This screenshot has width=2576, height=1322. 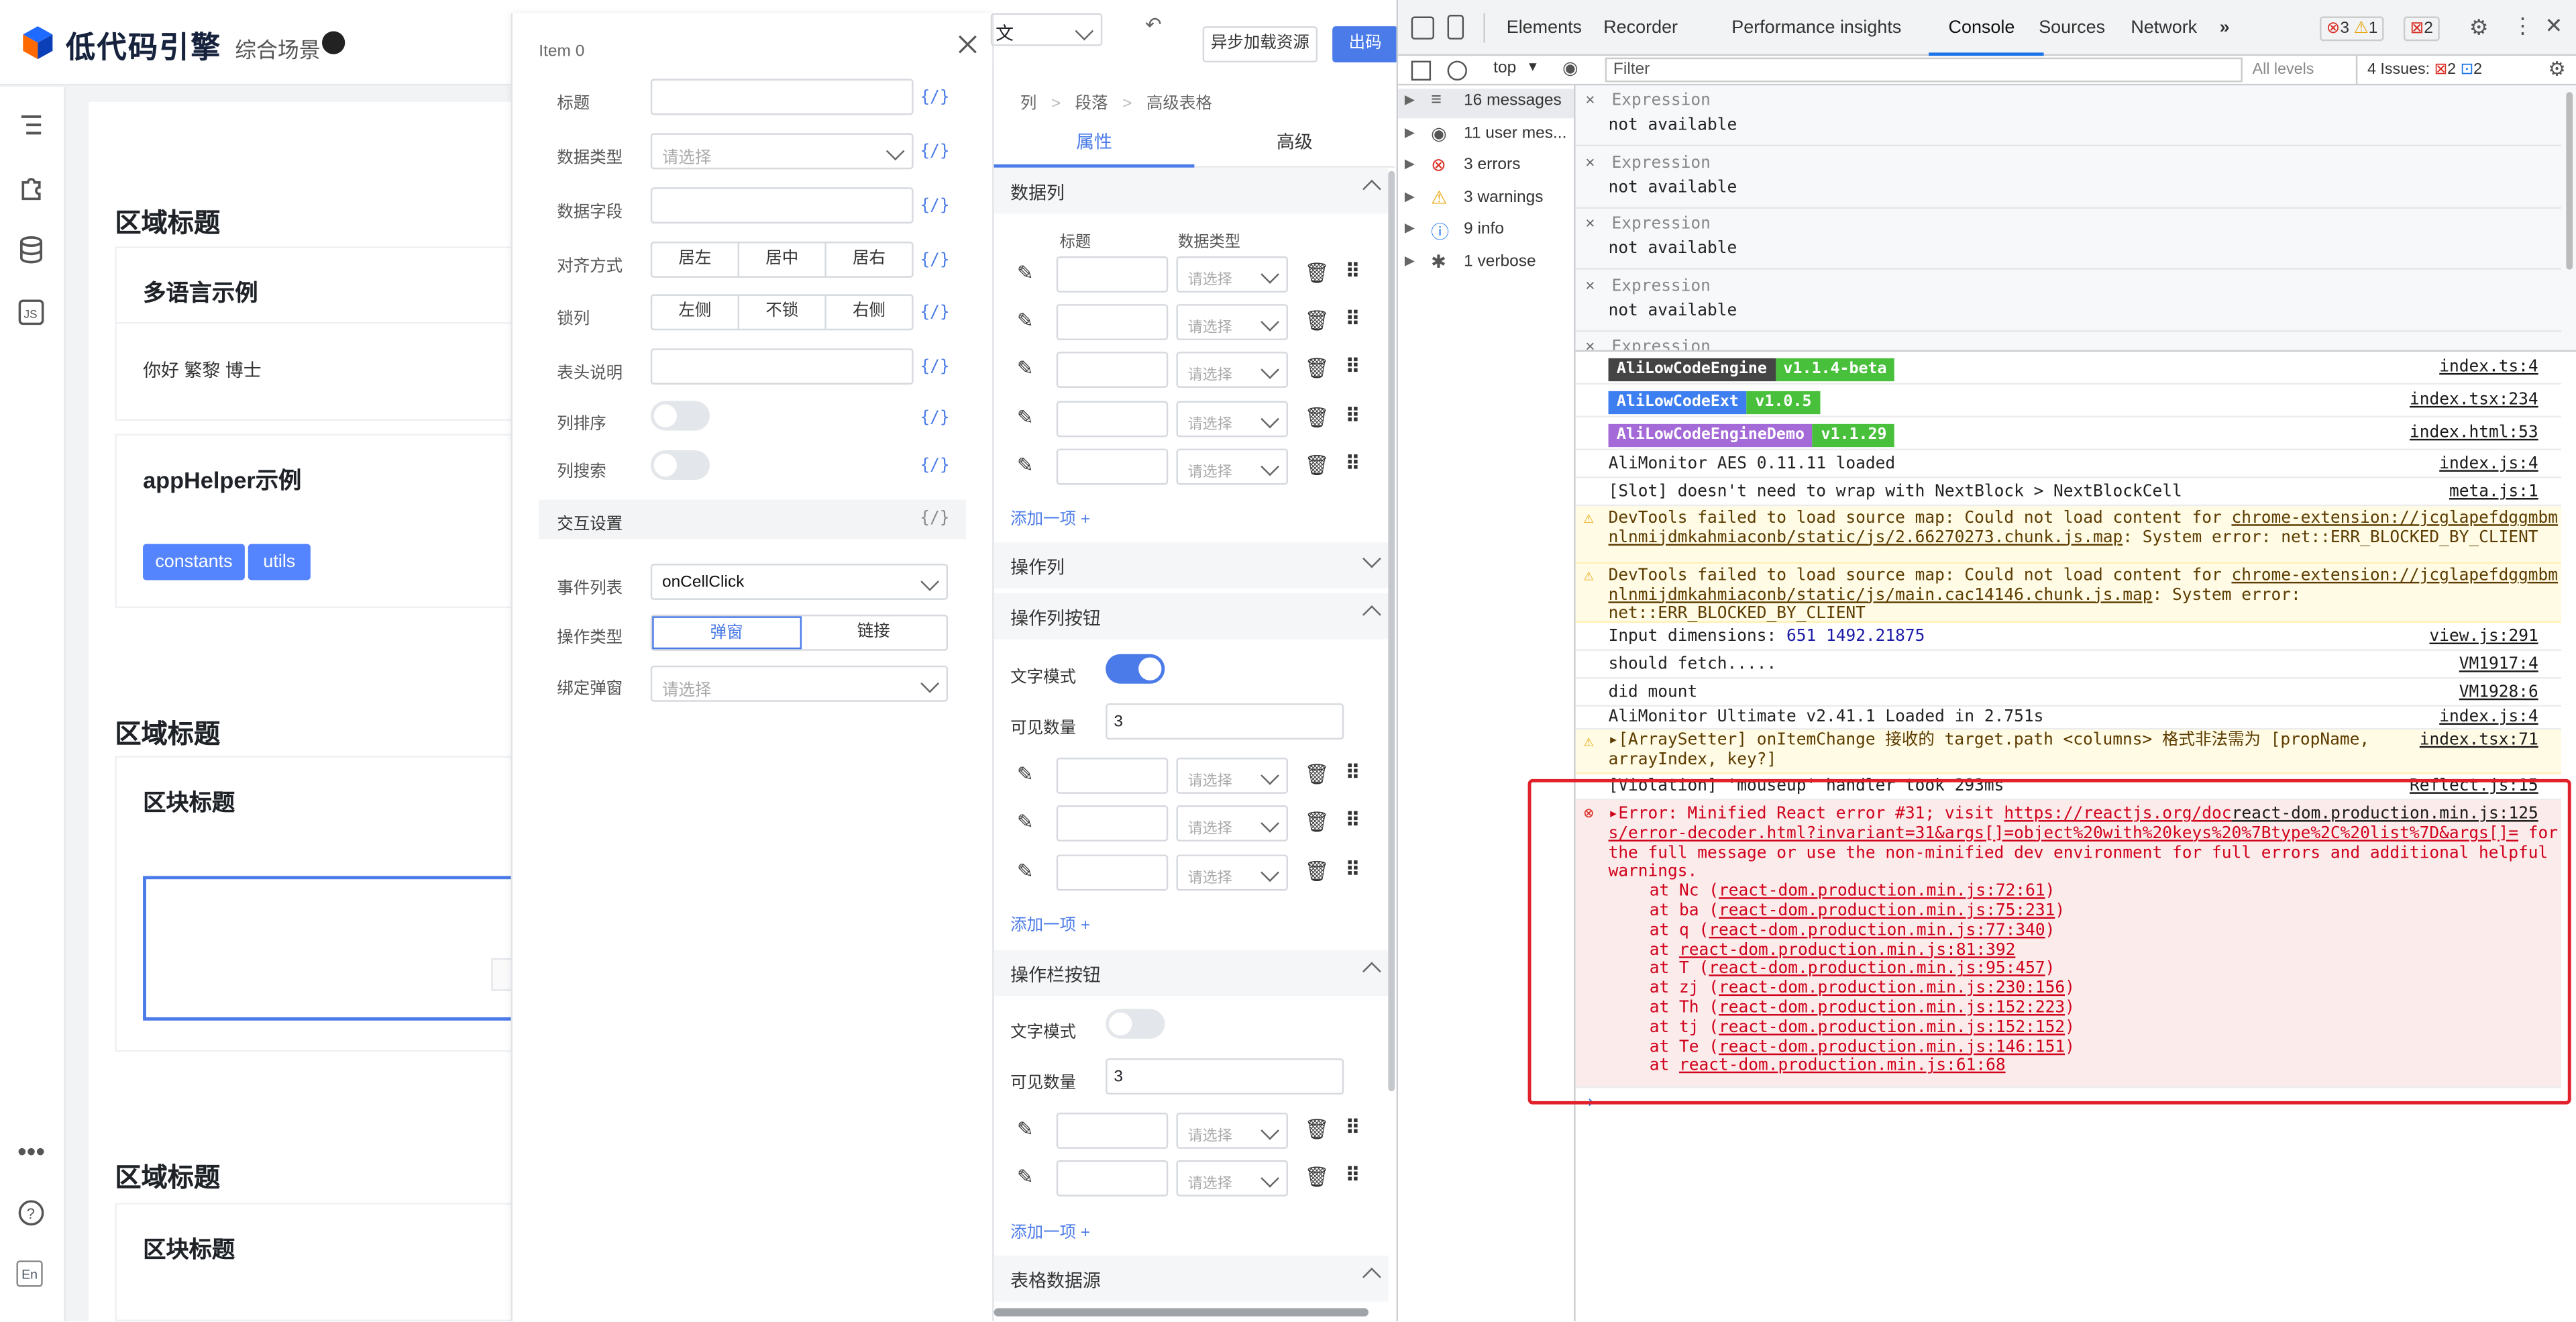 I want to click on stack-location-link: react-dom.production.min.js:72:61, so click(x=1882, y=892).